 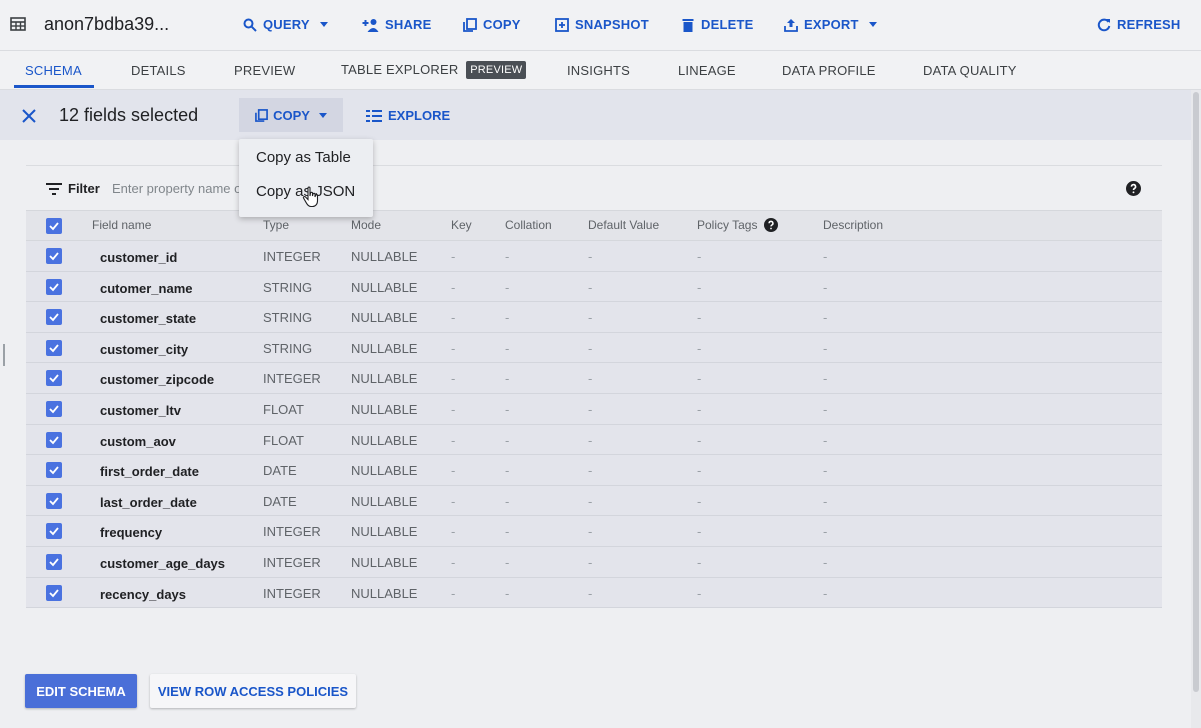 I want to click on field-name-cell: last_order_date, so click(x=148, y=502).